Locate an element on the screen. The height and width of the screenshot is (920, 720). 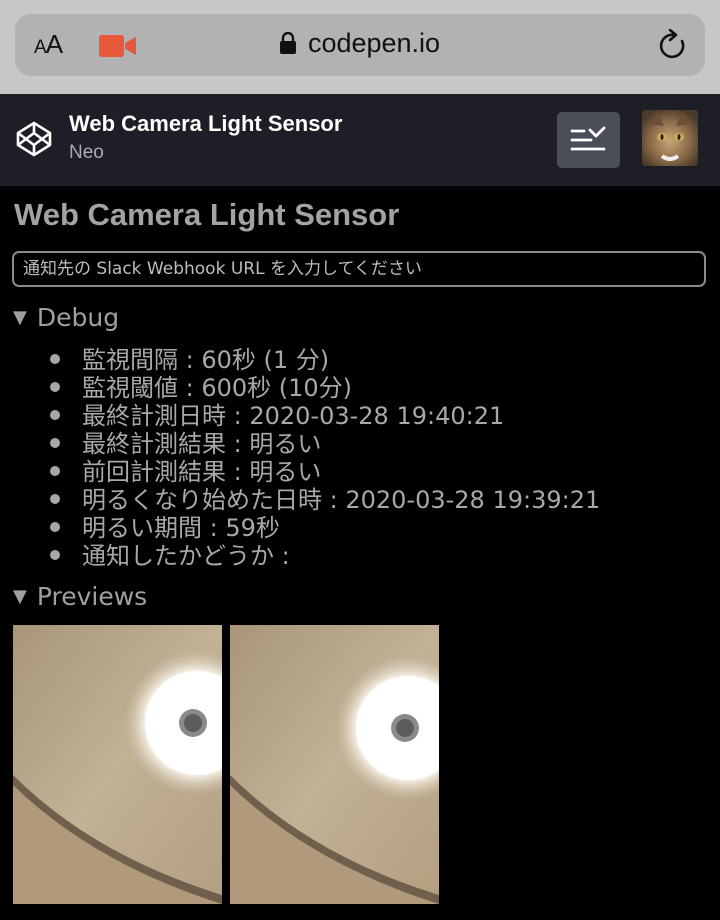
debug-item-bright-duration: 明るい期間 : 59秒 is located at coordinates (325, 528).